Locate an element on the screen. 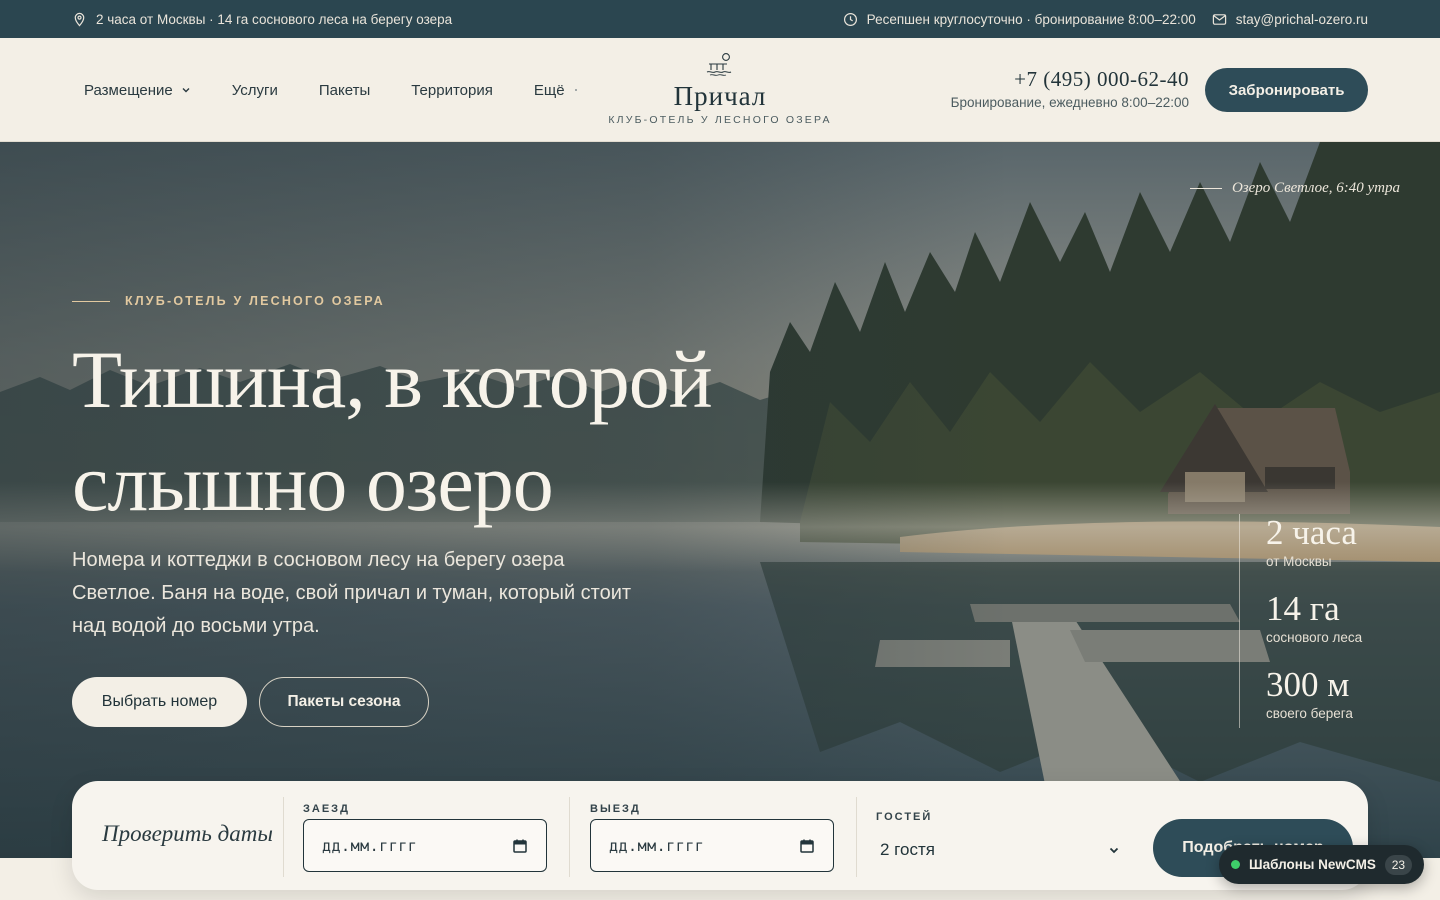  nav-label: Услуги is located at coordinates (255, 90).